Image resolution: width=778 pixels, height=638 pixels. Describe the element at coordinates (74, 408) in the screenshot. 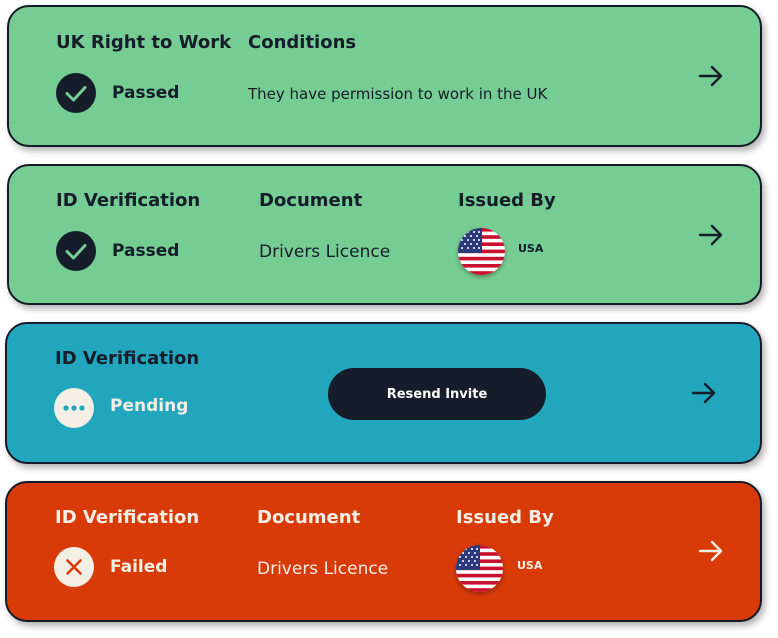

I see `ellipsis-icon` at that location.